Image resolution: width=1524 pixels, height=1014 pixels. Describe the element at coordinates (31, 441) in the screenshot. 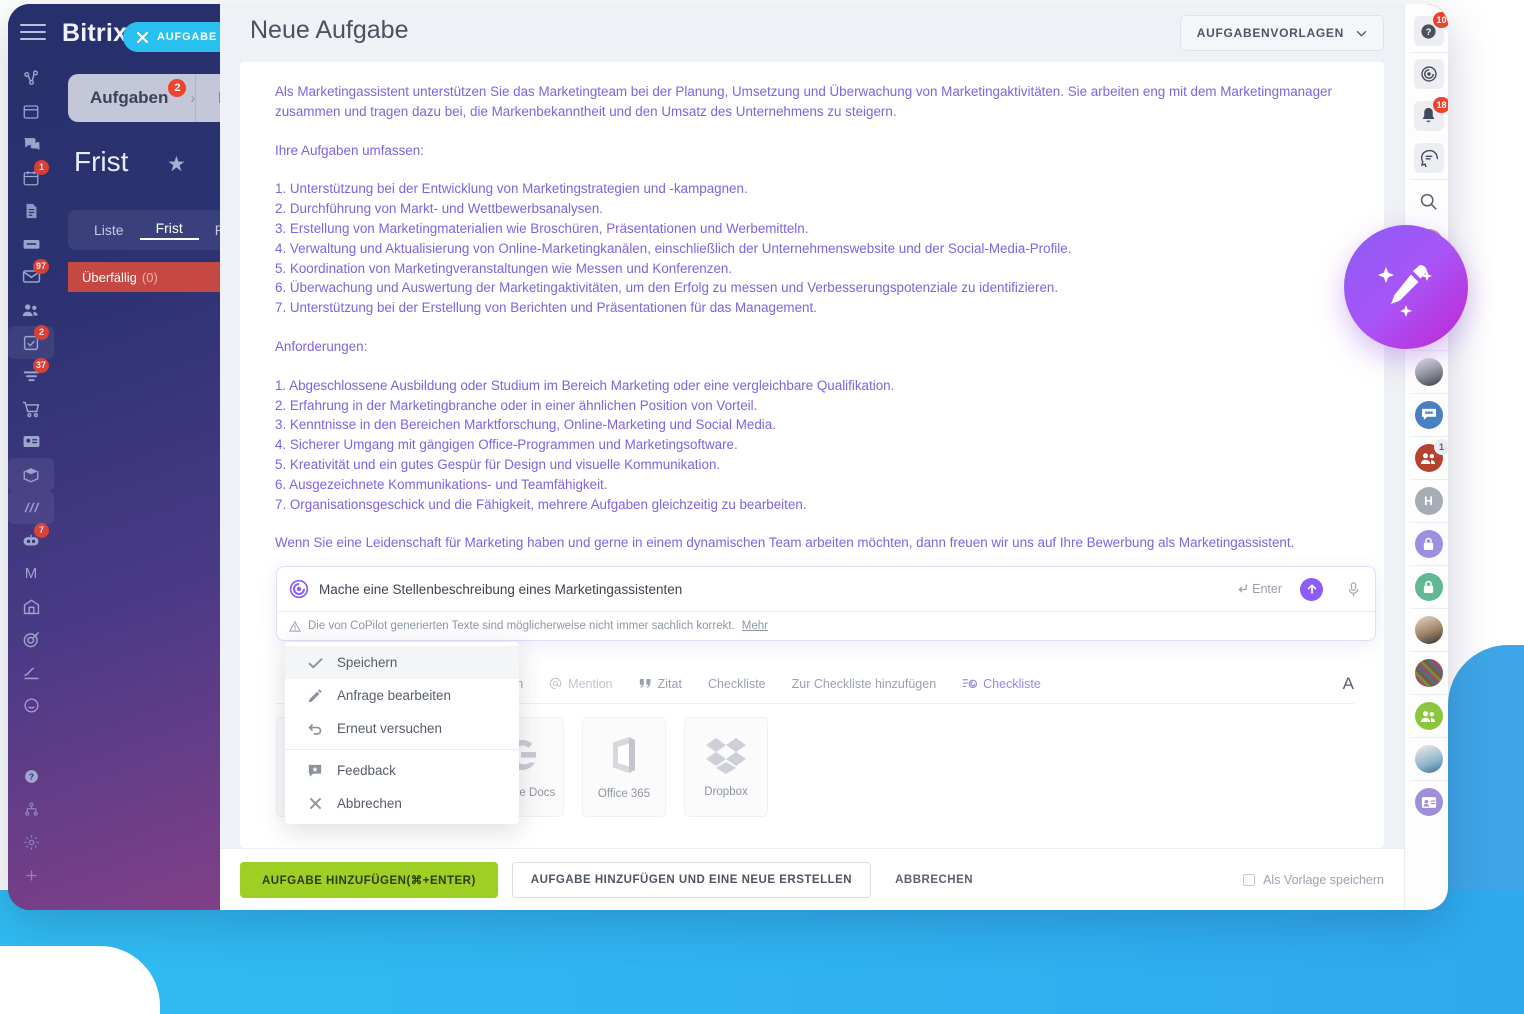

I see `sidebar-item-id-card` at that location.